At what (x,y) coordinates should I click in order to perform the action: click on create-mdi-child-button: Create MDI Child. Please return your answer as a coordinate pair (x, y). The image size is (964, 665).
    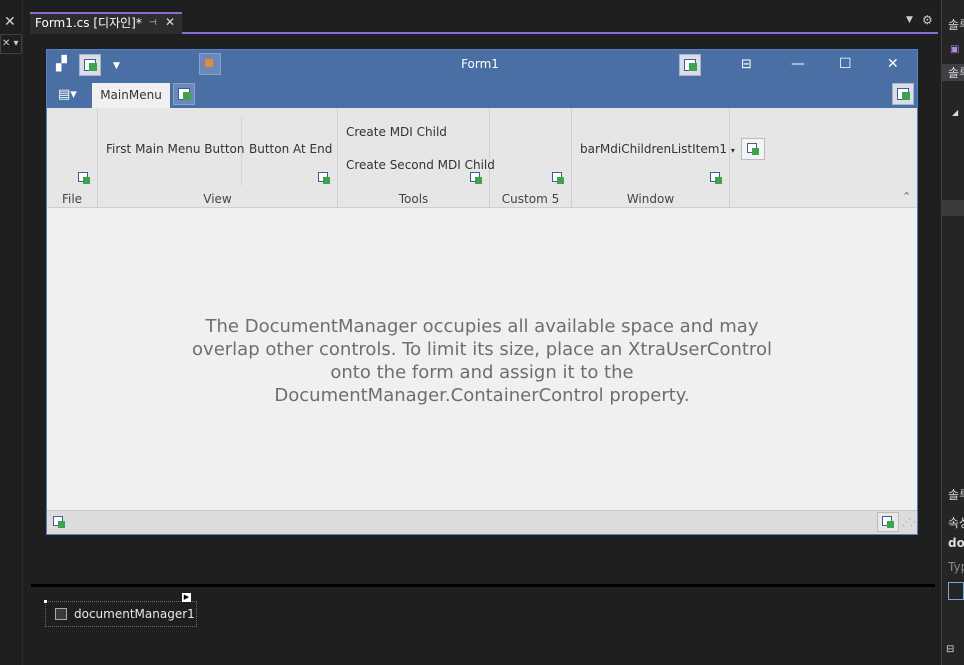
    Looking at the image, I should click on (396, 132).